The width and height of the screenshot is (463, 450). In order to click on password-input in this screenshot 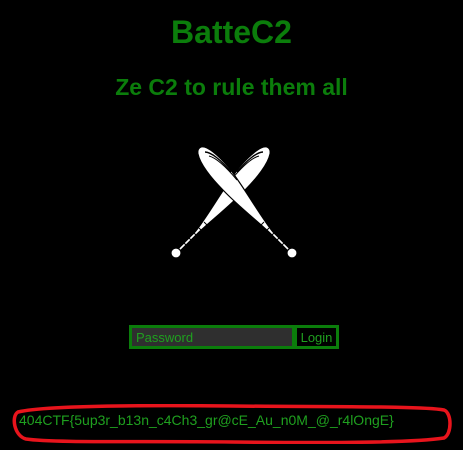, I will do `click(212, 337)`.